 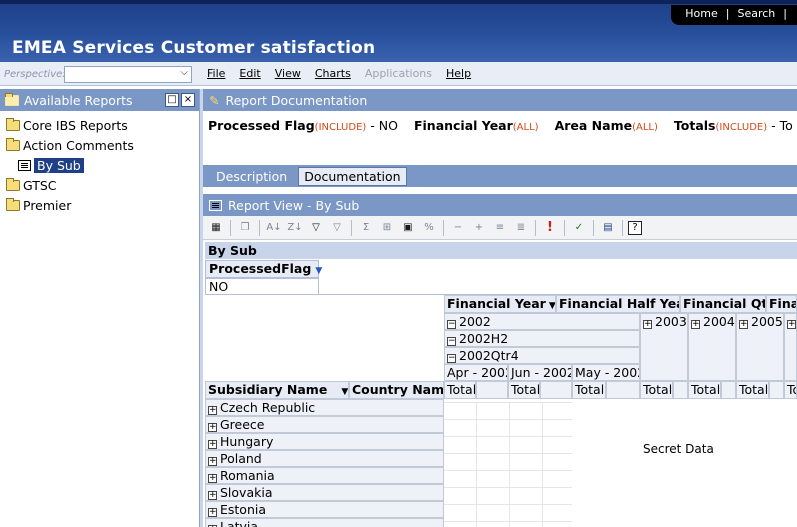 I want to click on tab-description: Description, so click(x=251, y=176).